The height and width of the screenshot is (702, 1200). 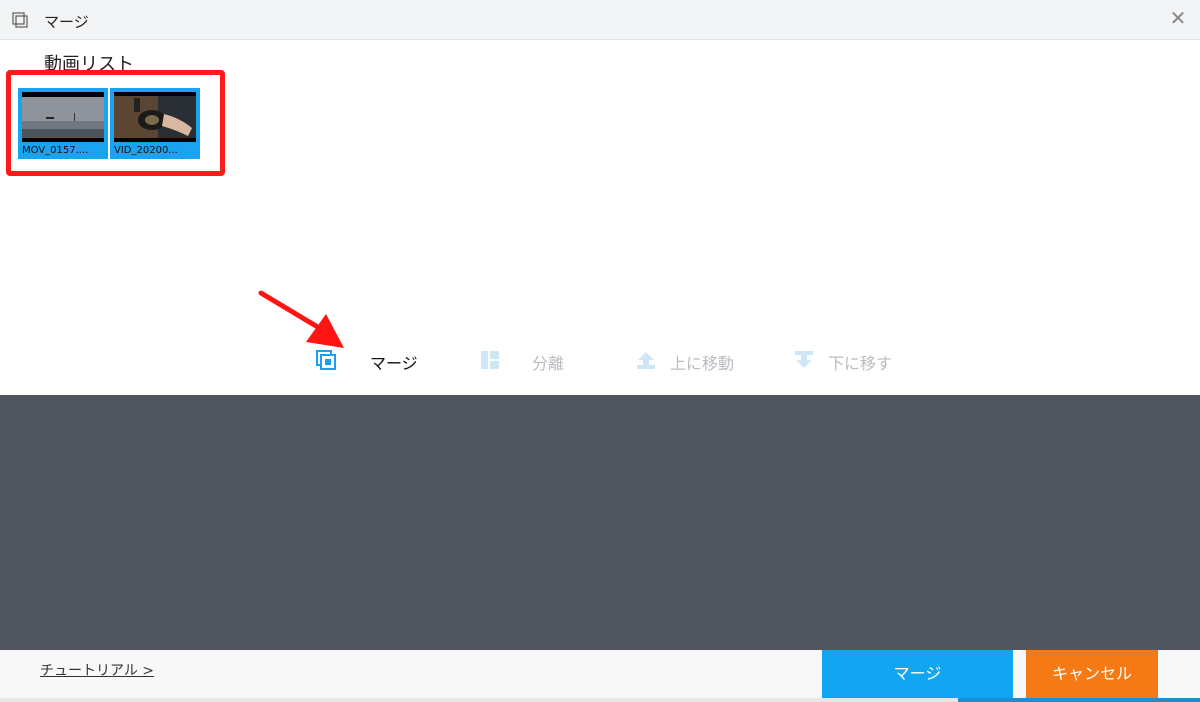 I want to click on move-down-icon, so click(x=804, y=359).